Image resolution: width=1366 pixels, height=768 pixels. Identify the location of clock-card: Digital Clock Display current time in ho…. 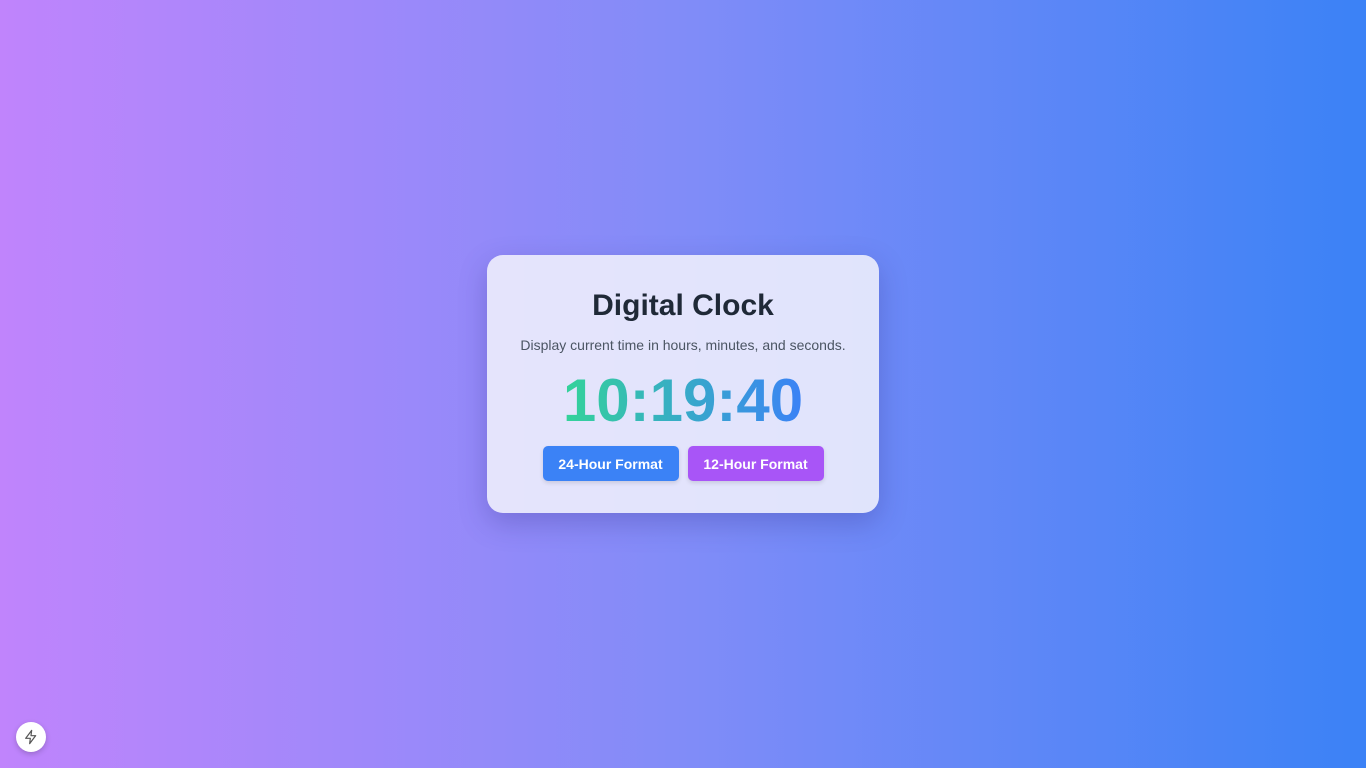
(683, 384).